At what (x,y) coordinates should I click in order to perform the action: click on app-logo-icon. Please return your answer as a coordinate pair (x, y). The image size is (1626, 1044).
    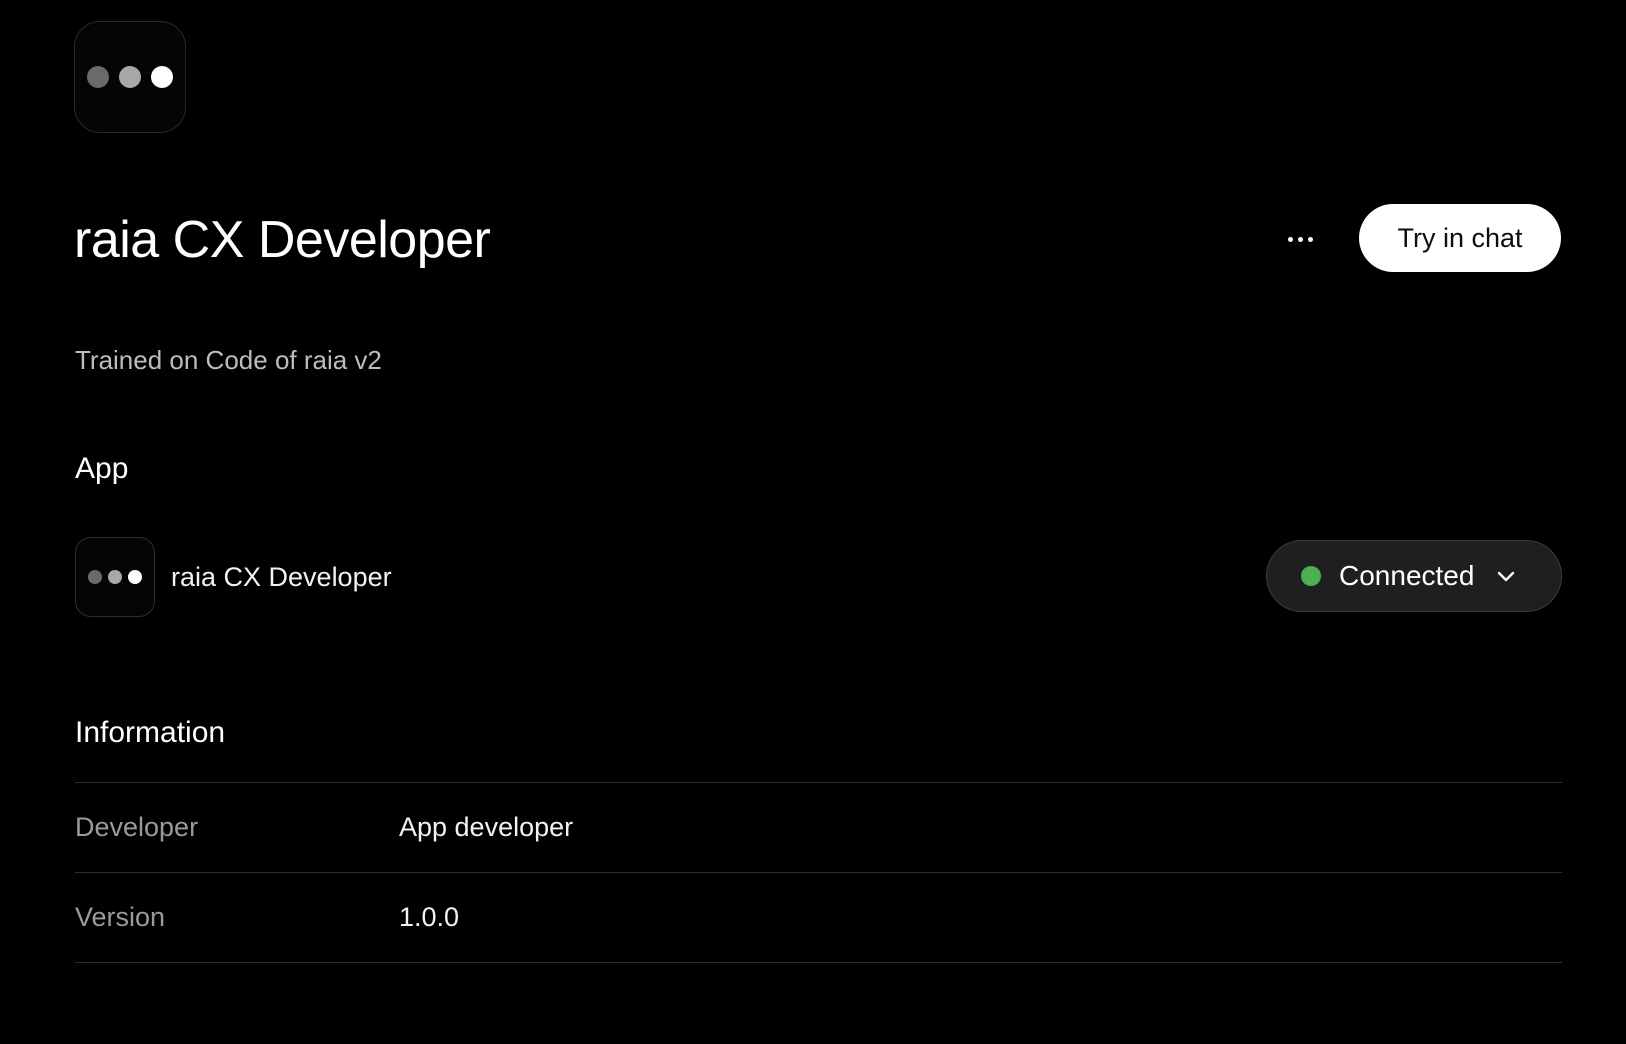
    Looking at the image, I should click on (130, 77).